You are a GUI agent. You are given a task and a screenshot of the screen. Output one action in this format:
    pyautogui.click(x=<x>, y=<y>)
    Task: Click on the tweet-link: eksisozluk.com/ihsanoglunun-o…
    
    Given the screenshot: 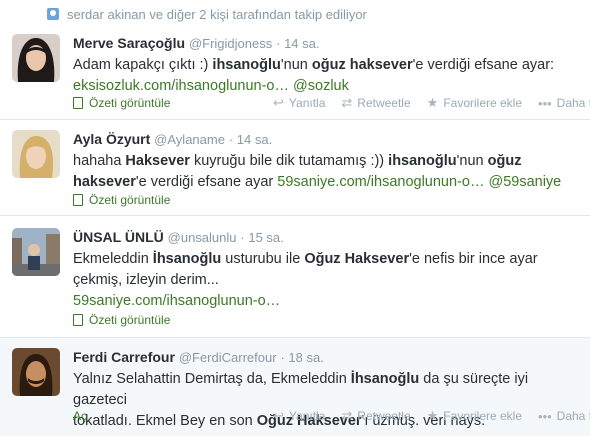 What is the action you would take?
    pyautogui.click(x=181, y=86)
    